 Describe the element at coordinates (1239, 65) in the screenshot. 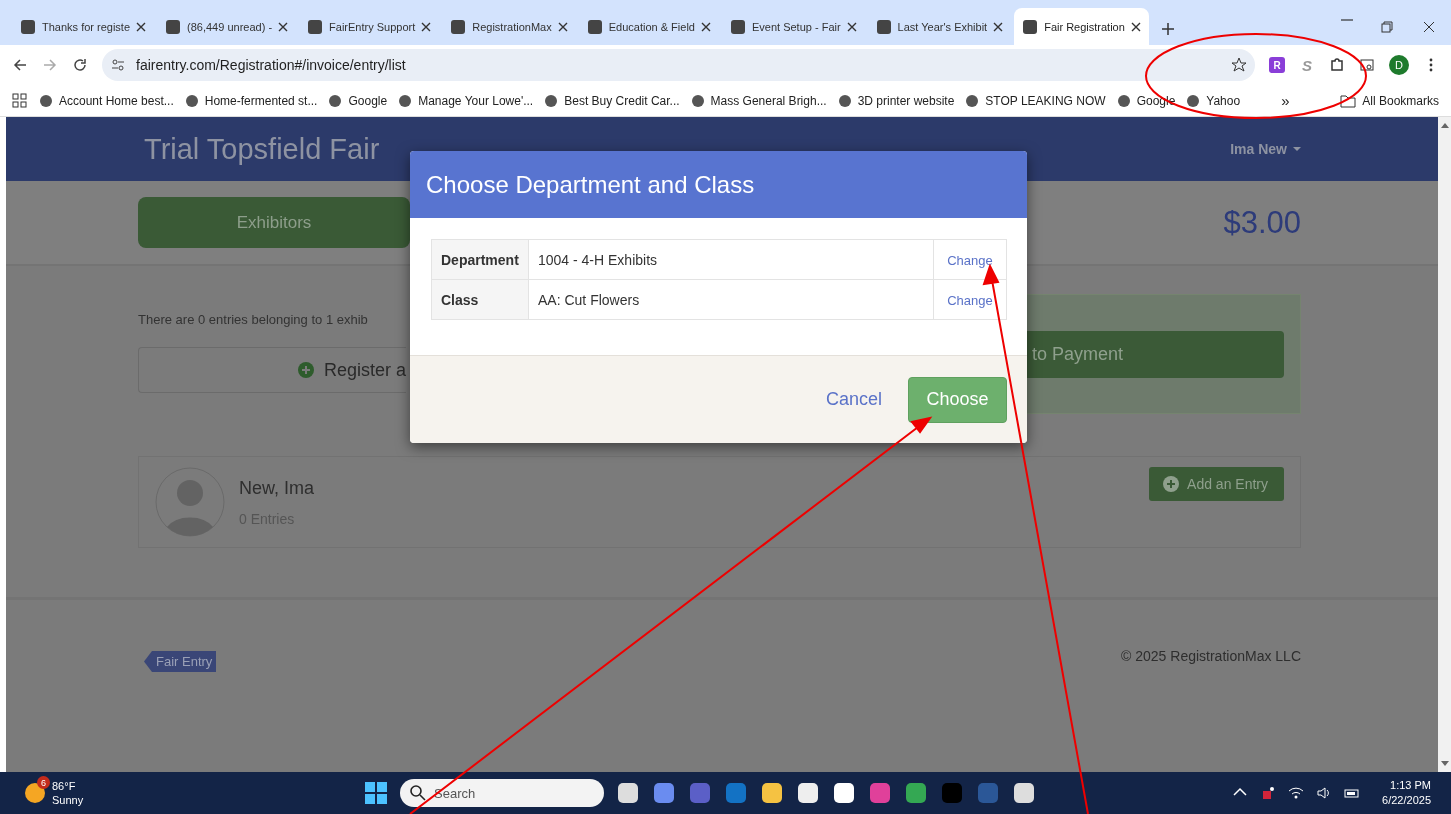

I see `star-icon` at that location.